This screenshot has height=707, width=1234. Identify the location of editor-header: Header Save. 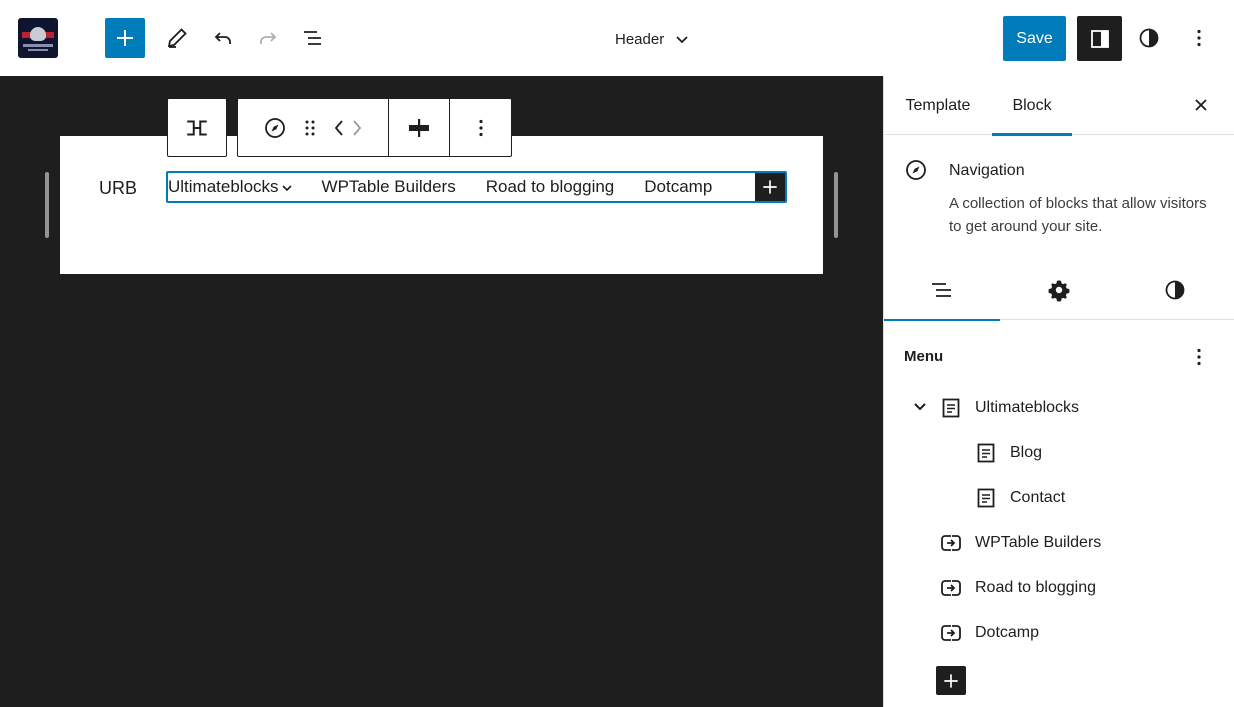
(617, 38).